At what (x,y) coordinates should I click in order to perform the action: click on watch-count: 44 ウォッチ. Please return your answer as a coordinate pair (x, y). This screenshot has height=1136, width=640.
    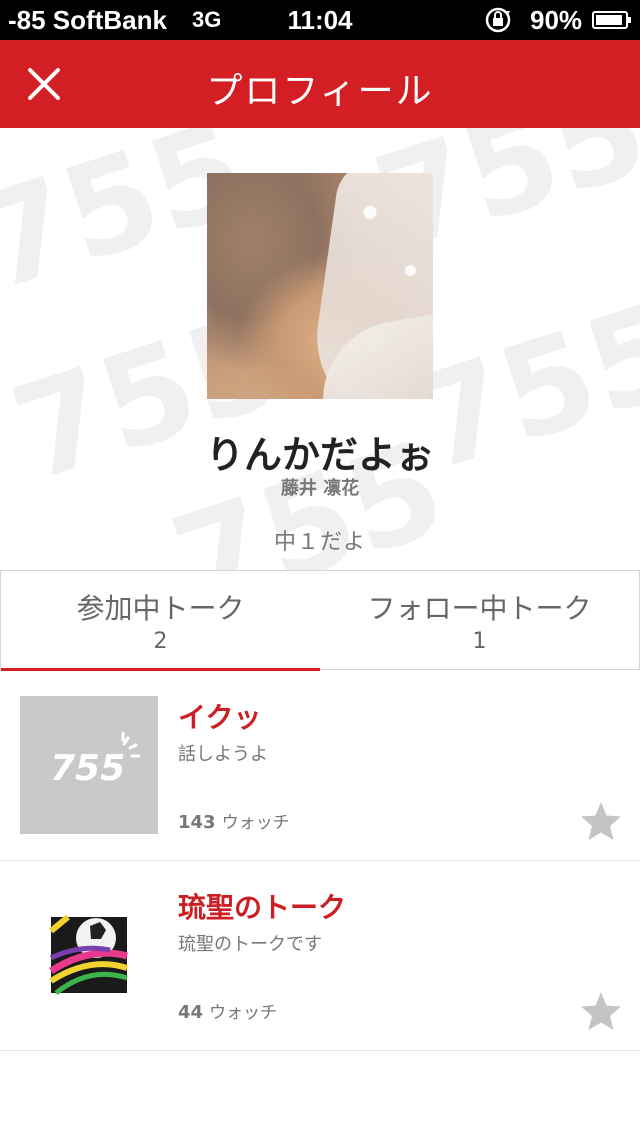
    Looking at the image, I should click on (227, 1010).